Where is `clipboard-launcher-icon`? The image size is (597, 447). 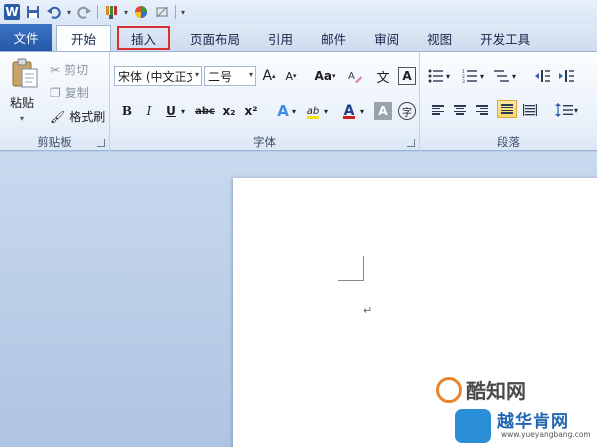
clipboard-launcher-icon is located at coordinates (101, 143).